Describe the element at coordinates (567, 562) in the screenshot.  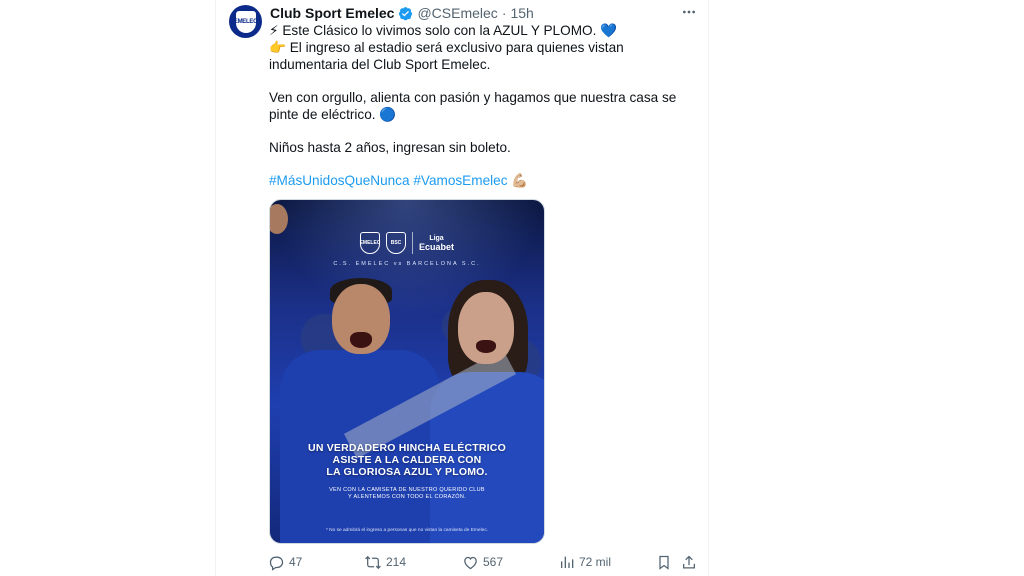
I see `views-chart-icon` at that location.